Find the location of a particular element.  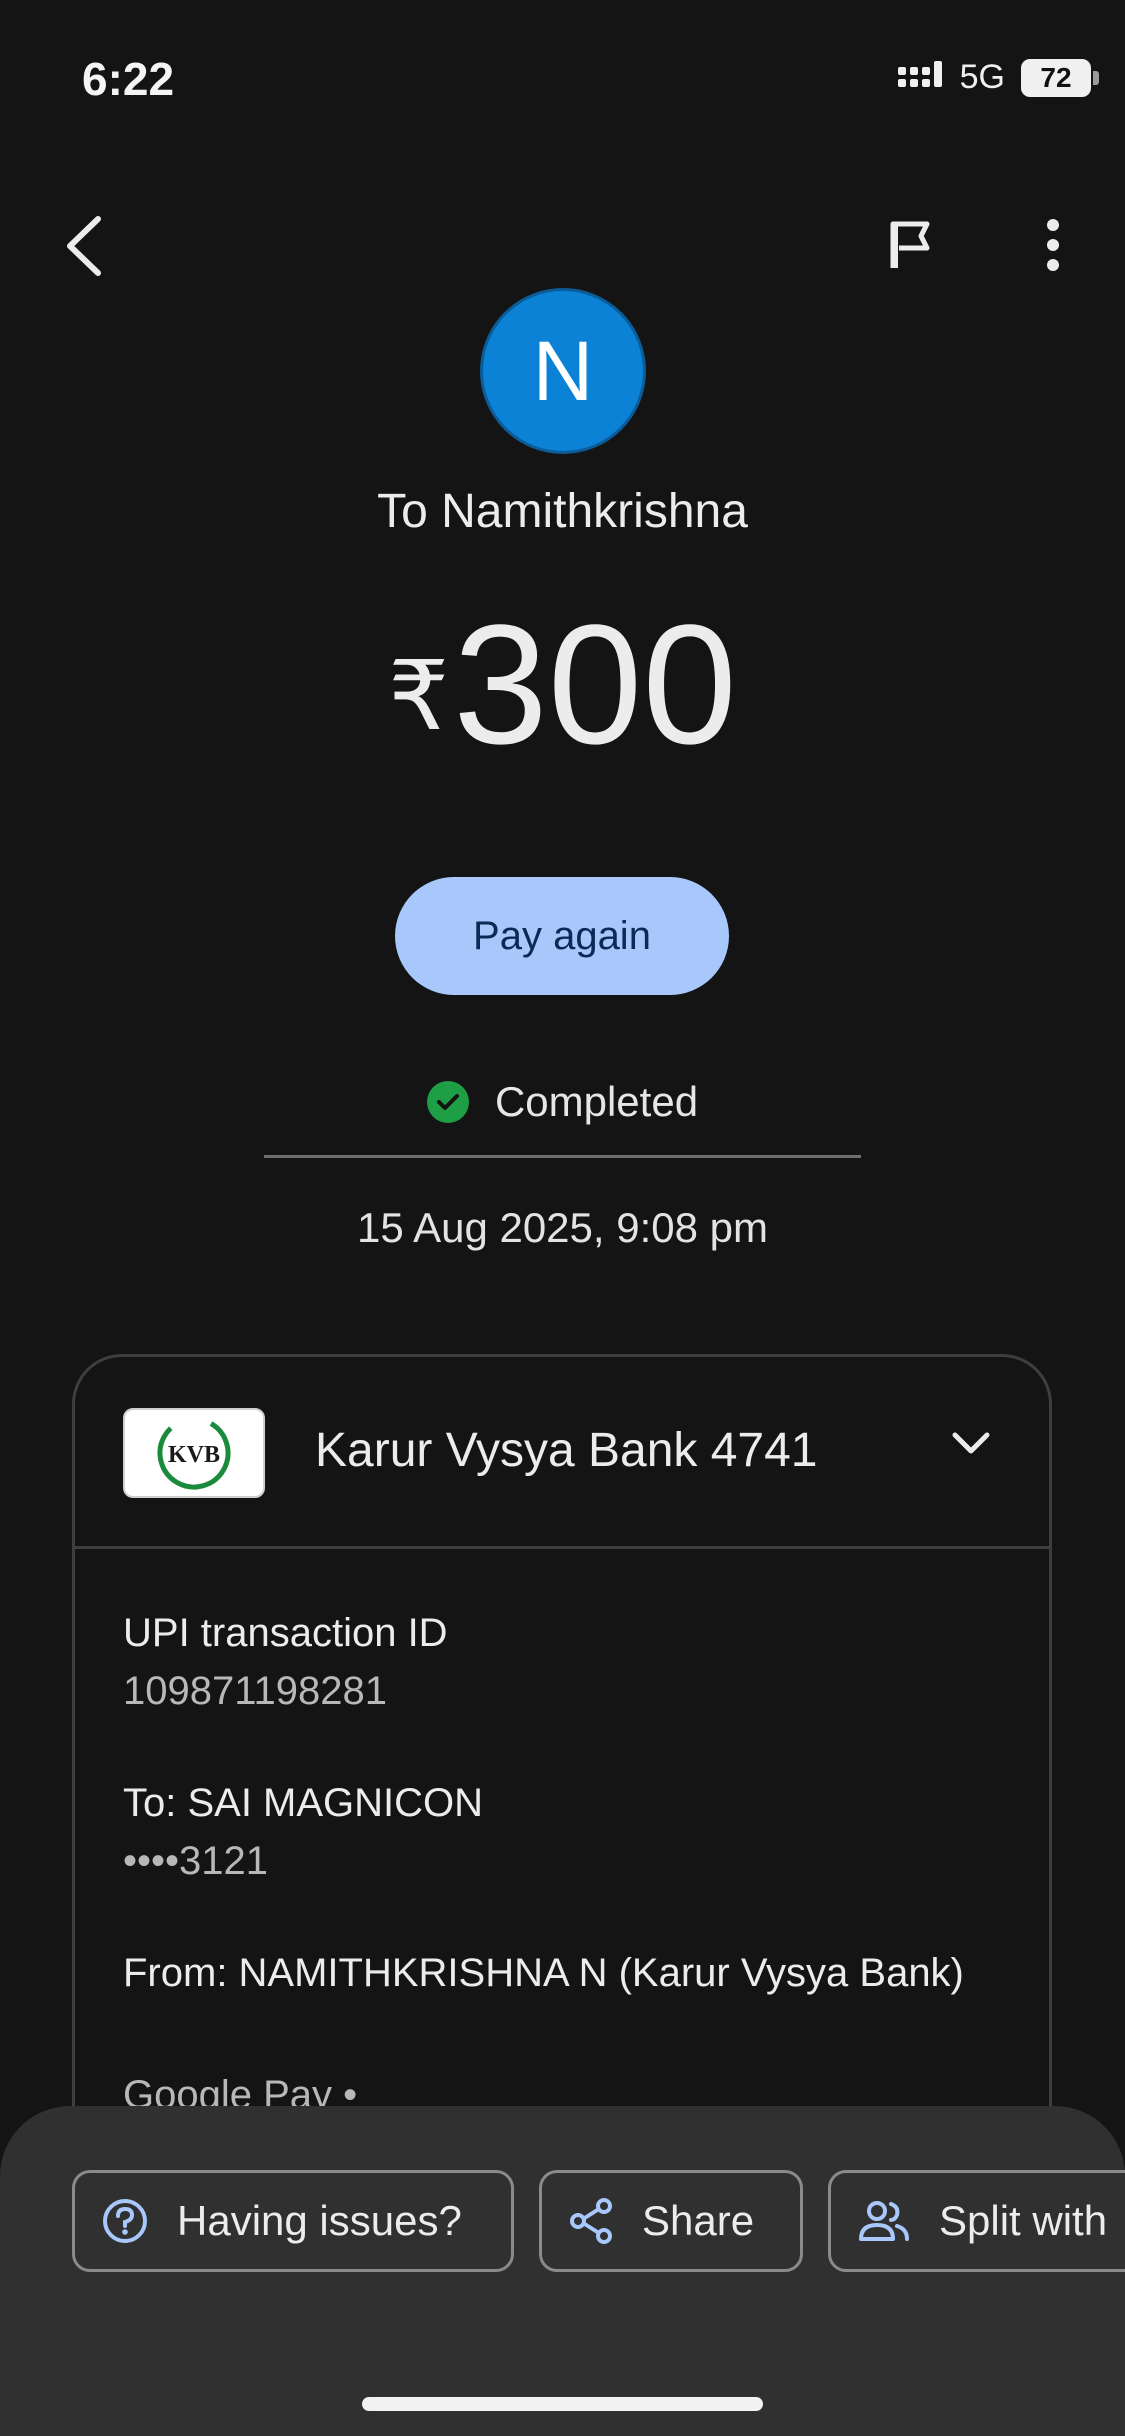

more-options-button is located at coordinates (1053, 245).